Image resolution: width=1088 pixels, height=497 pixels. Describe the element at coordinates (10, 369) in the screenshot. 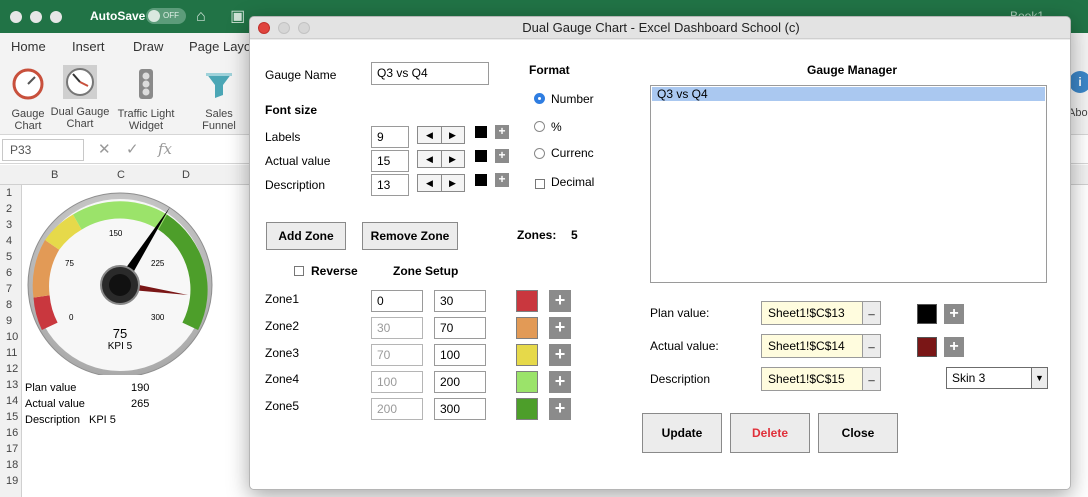

I see `row-header: 12` at that location.